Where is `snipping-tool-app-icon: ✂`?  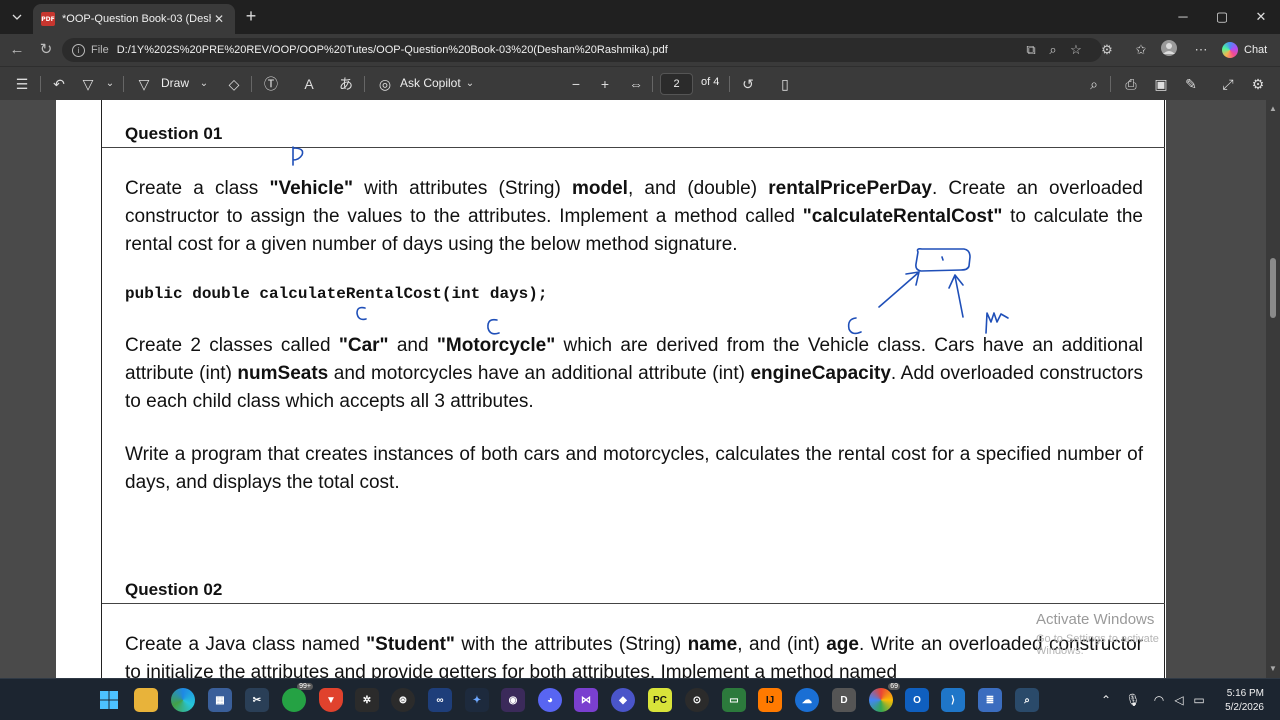
snipping-tool-app-icon: ✂ is located at coordinates (257, 700).